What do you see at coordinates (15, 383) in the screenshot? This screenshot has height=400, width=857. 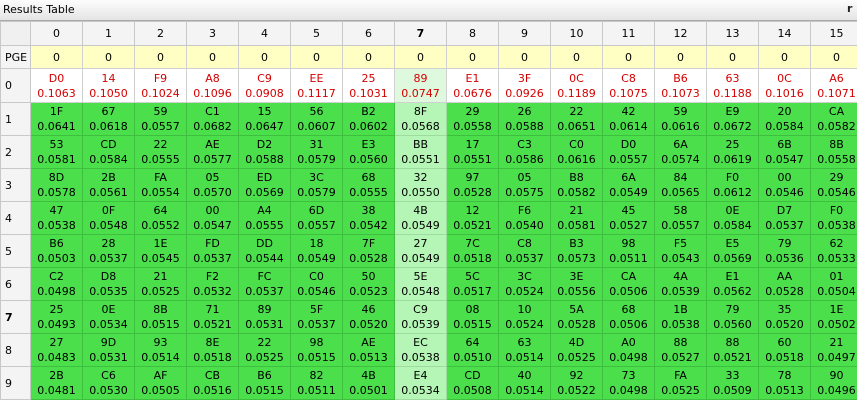 I see `row-header-9: 9` at bounding box center [15, 383].